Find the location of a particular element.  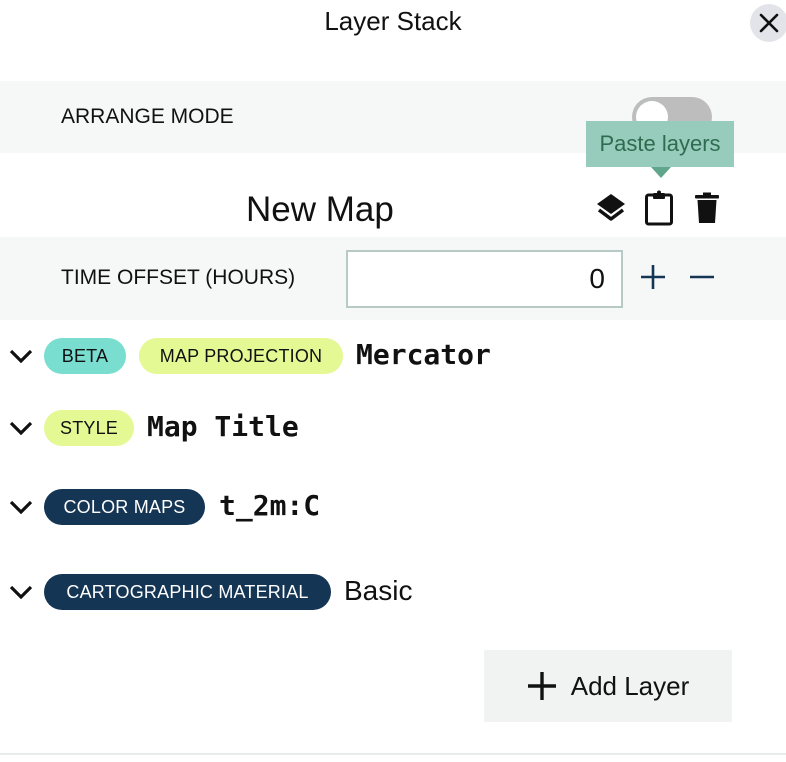

add-layer-button: Add Layer is located at coordinates (608, 686).